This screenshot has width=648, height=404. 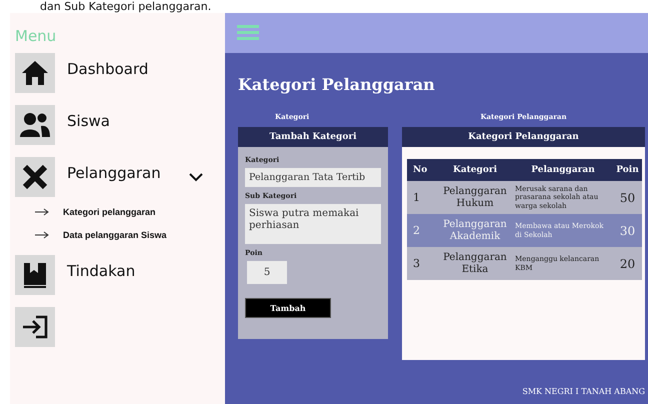 What do you see at coordinates (36, 36) in the screenshot?
I see `menu-title: Menu` at bounding box center [36, 36].